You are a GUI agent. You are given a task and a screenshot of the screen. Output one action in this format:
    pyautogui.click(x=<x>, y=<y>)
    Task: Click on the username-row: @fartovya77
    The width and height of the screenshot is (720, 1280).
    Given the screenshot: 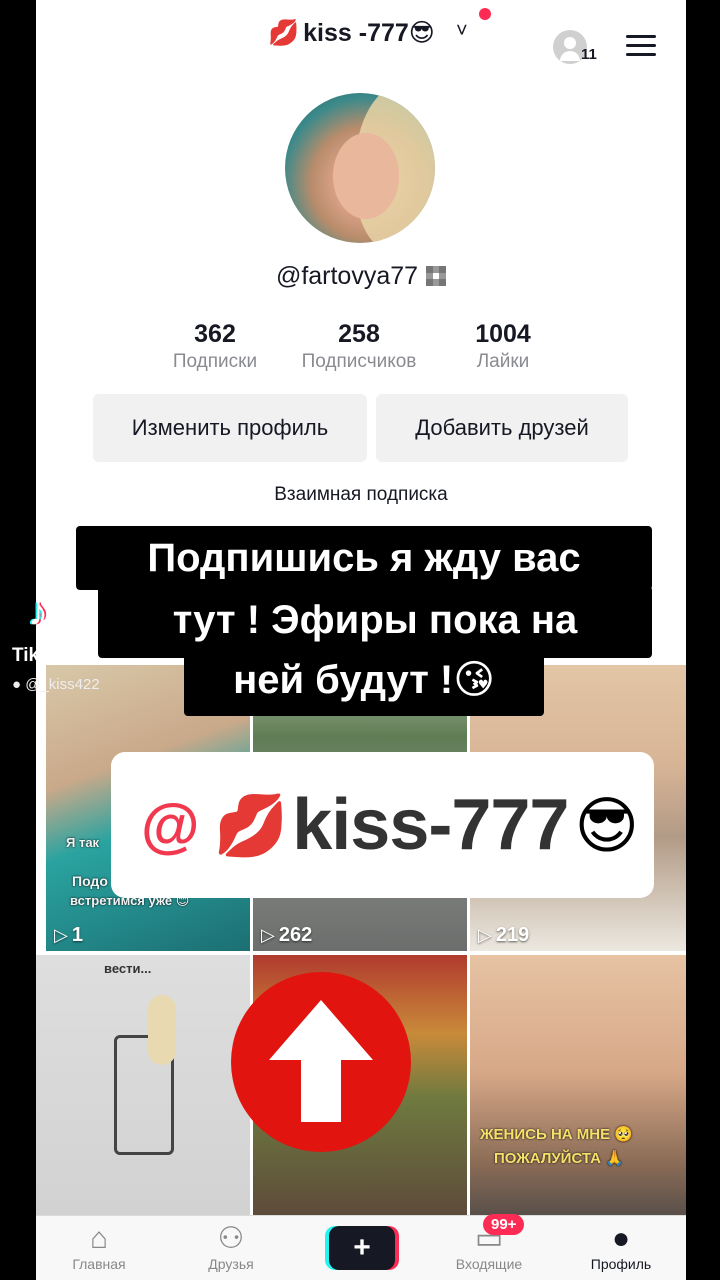 What is the action you would take?
    pyautogui.click(x=361, y=276)
    